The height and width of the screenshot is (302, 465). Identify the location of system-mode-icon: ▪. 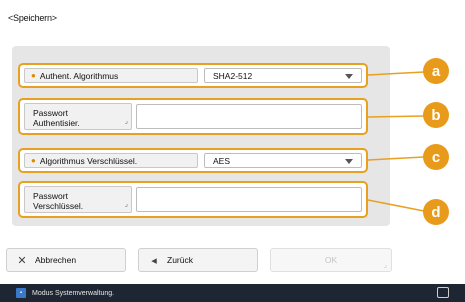
(21, 293).